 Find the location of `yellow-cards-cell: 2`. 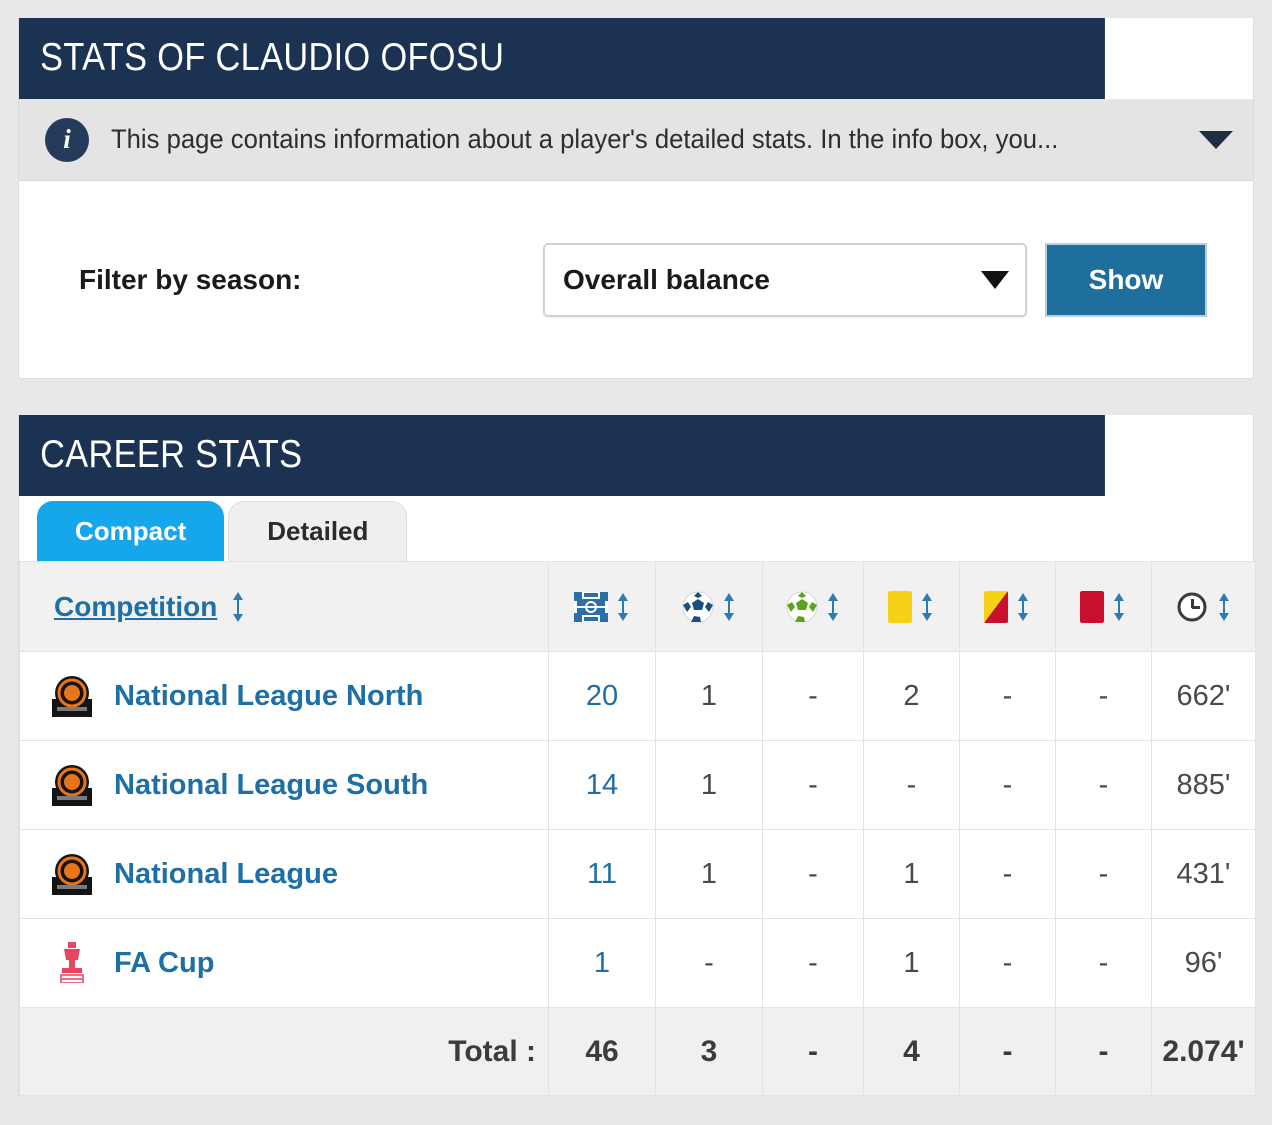

yellow-cards-cell: 2 is located at coordinates (911, 696).